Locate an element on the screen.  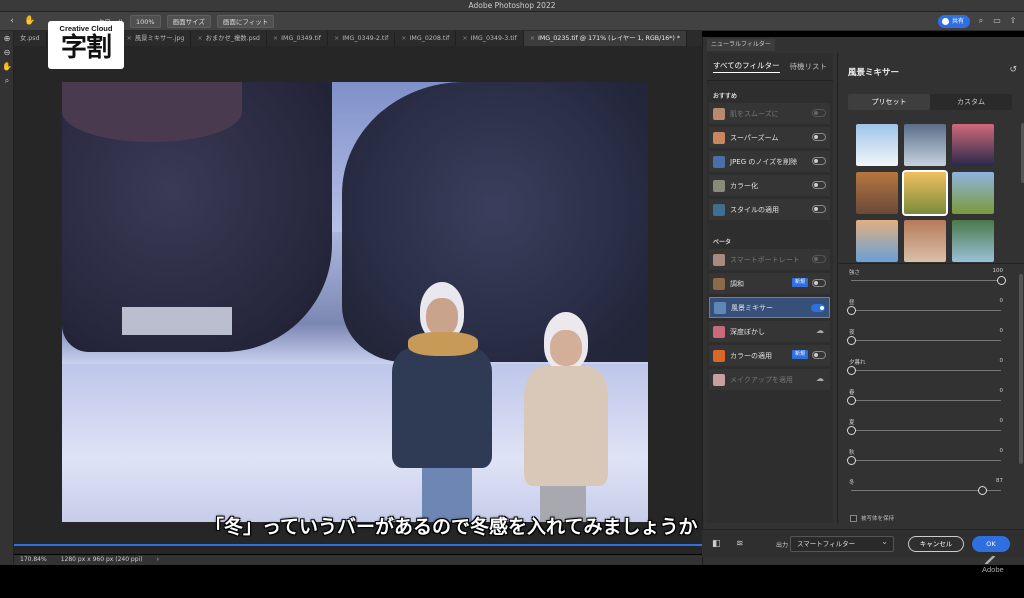
reset-icon: ↺ is located at coordinates (1013, 70).